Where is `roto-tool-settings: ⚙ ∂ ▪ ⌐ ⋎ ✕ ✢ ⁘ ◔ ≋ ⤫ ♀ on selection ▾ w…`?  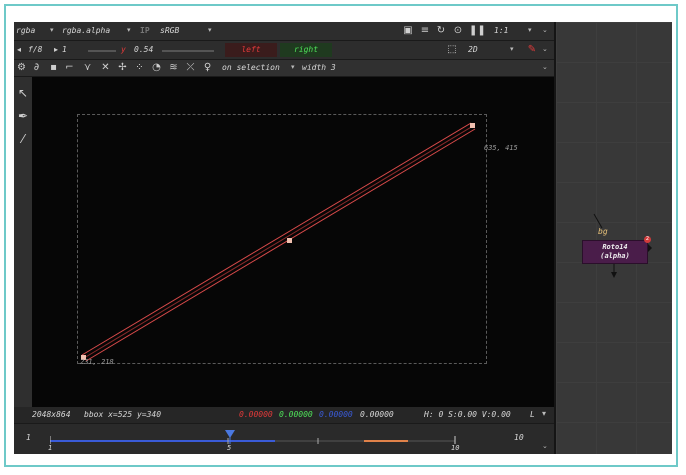 roto-tool-settings: ⚙ ∂ ▪ ⌐ ⋎ ✕ ✢ ⁘ ◔ ≋ ⤫ ♀ on selection ▾ w… is located at coordinates (284, 68).